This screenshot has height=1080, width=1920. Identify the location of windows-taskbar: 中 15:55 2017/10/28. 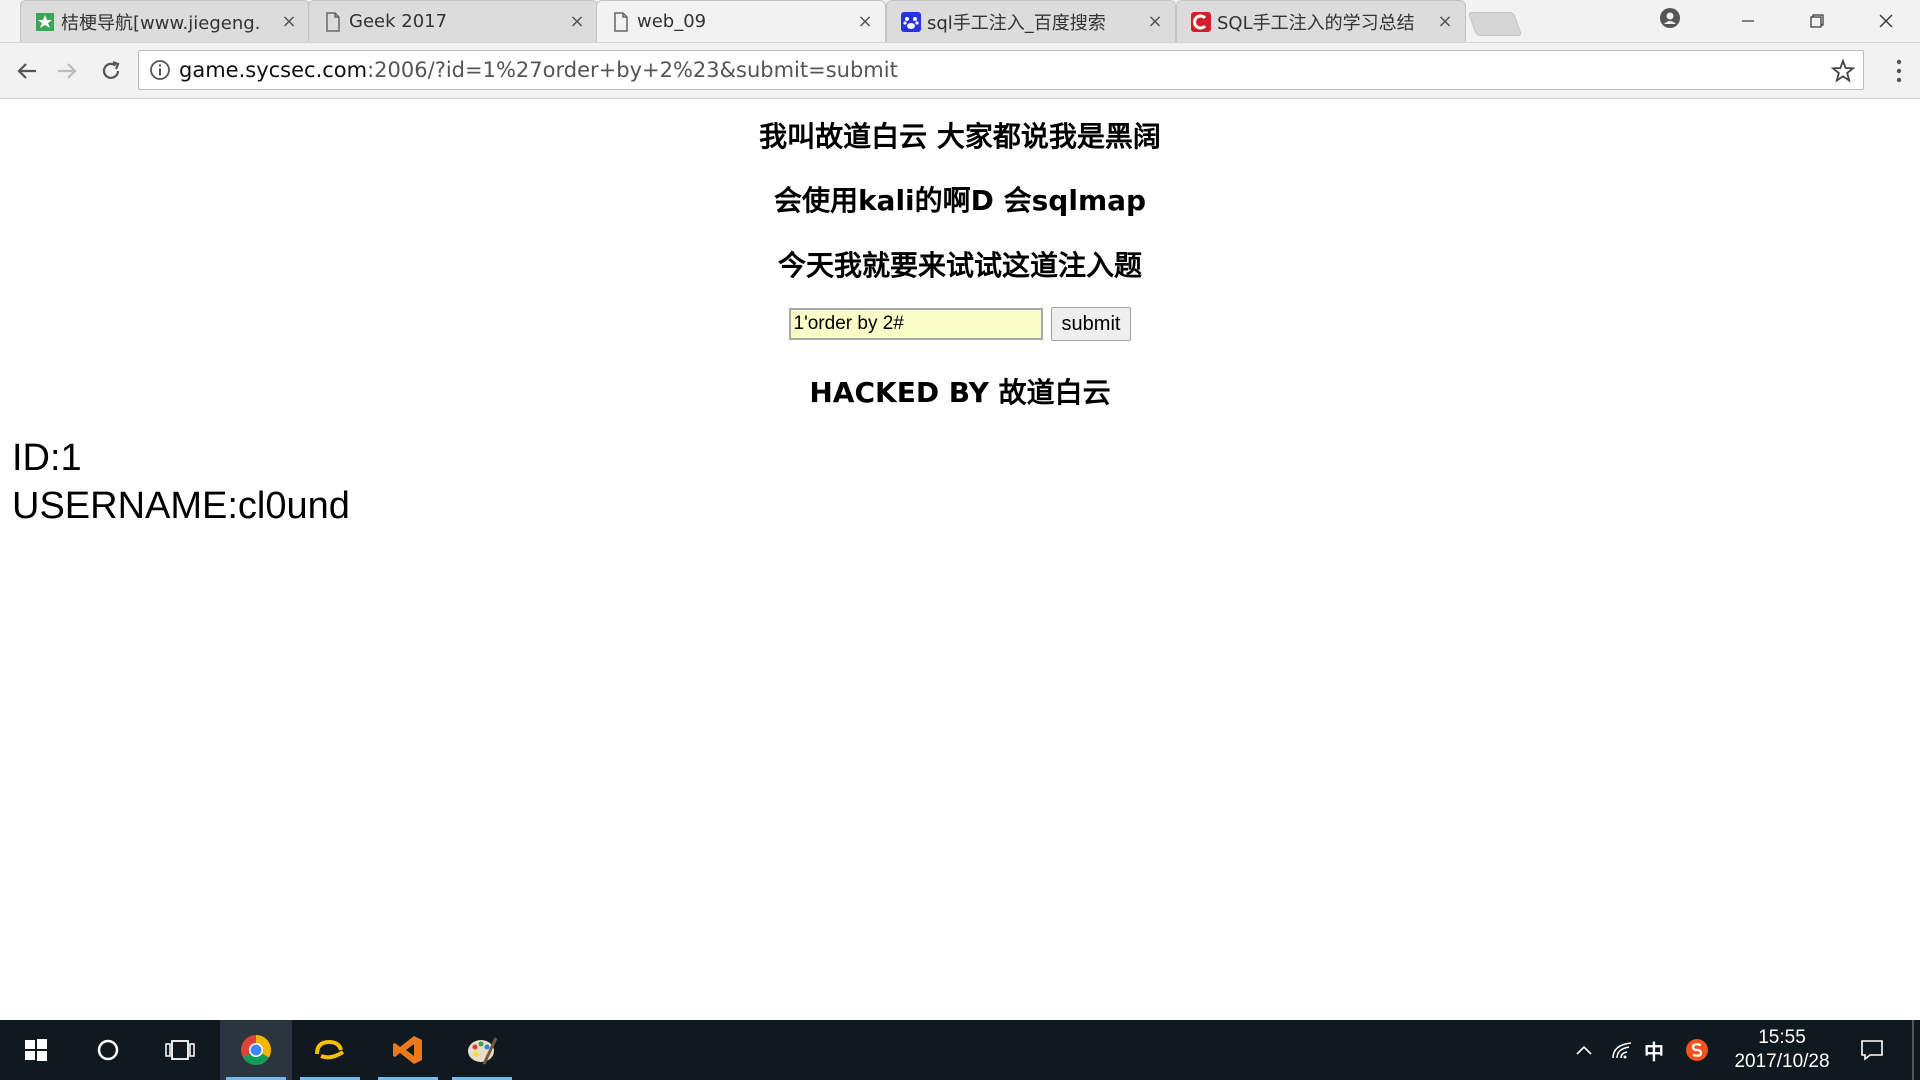
(960, 1050).